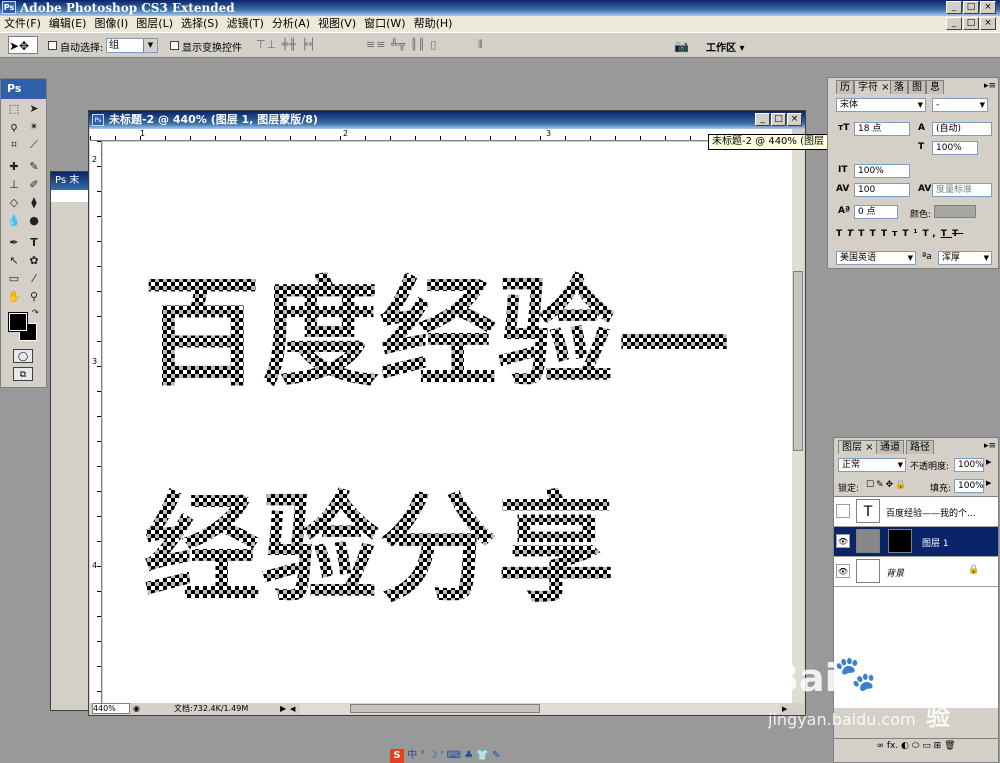  Describe the element at coordinates (869, 234) in the screenshot. I see `all-caps-button: TT` at that location.